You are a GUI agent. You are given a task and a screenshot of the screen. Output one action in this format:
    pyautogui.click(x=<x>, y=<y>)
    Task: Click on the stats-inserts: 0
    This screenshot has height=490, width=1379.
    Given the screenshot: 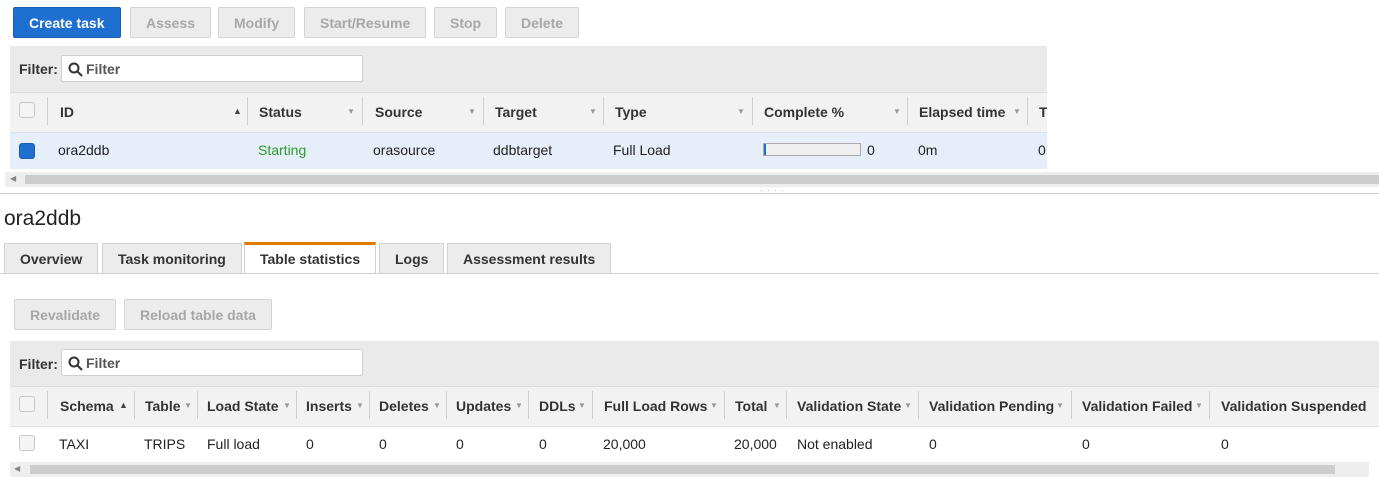 What is the action you would take?
    pyautogui.click(x=310, y=444)
    